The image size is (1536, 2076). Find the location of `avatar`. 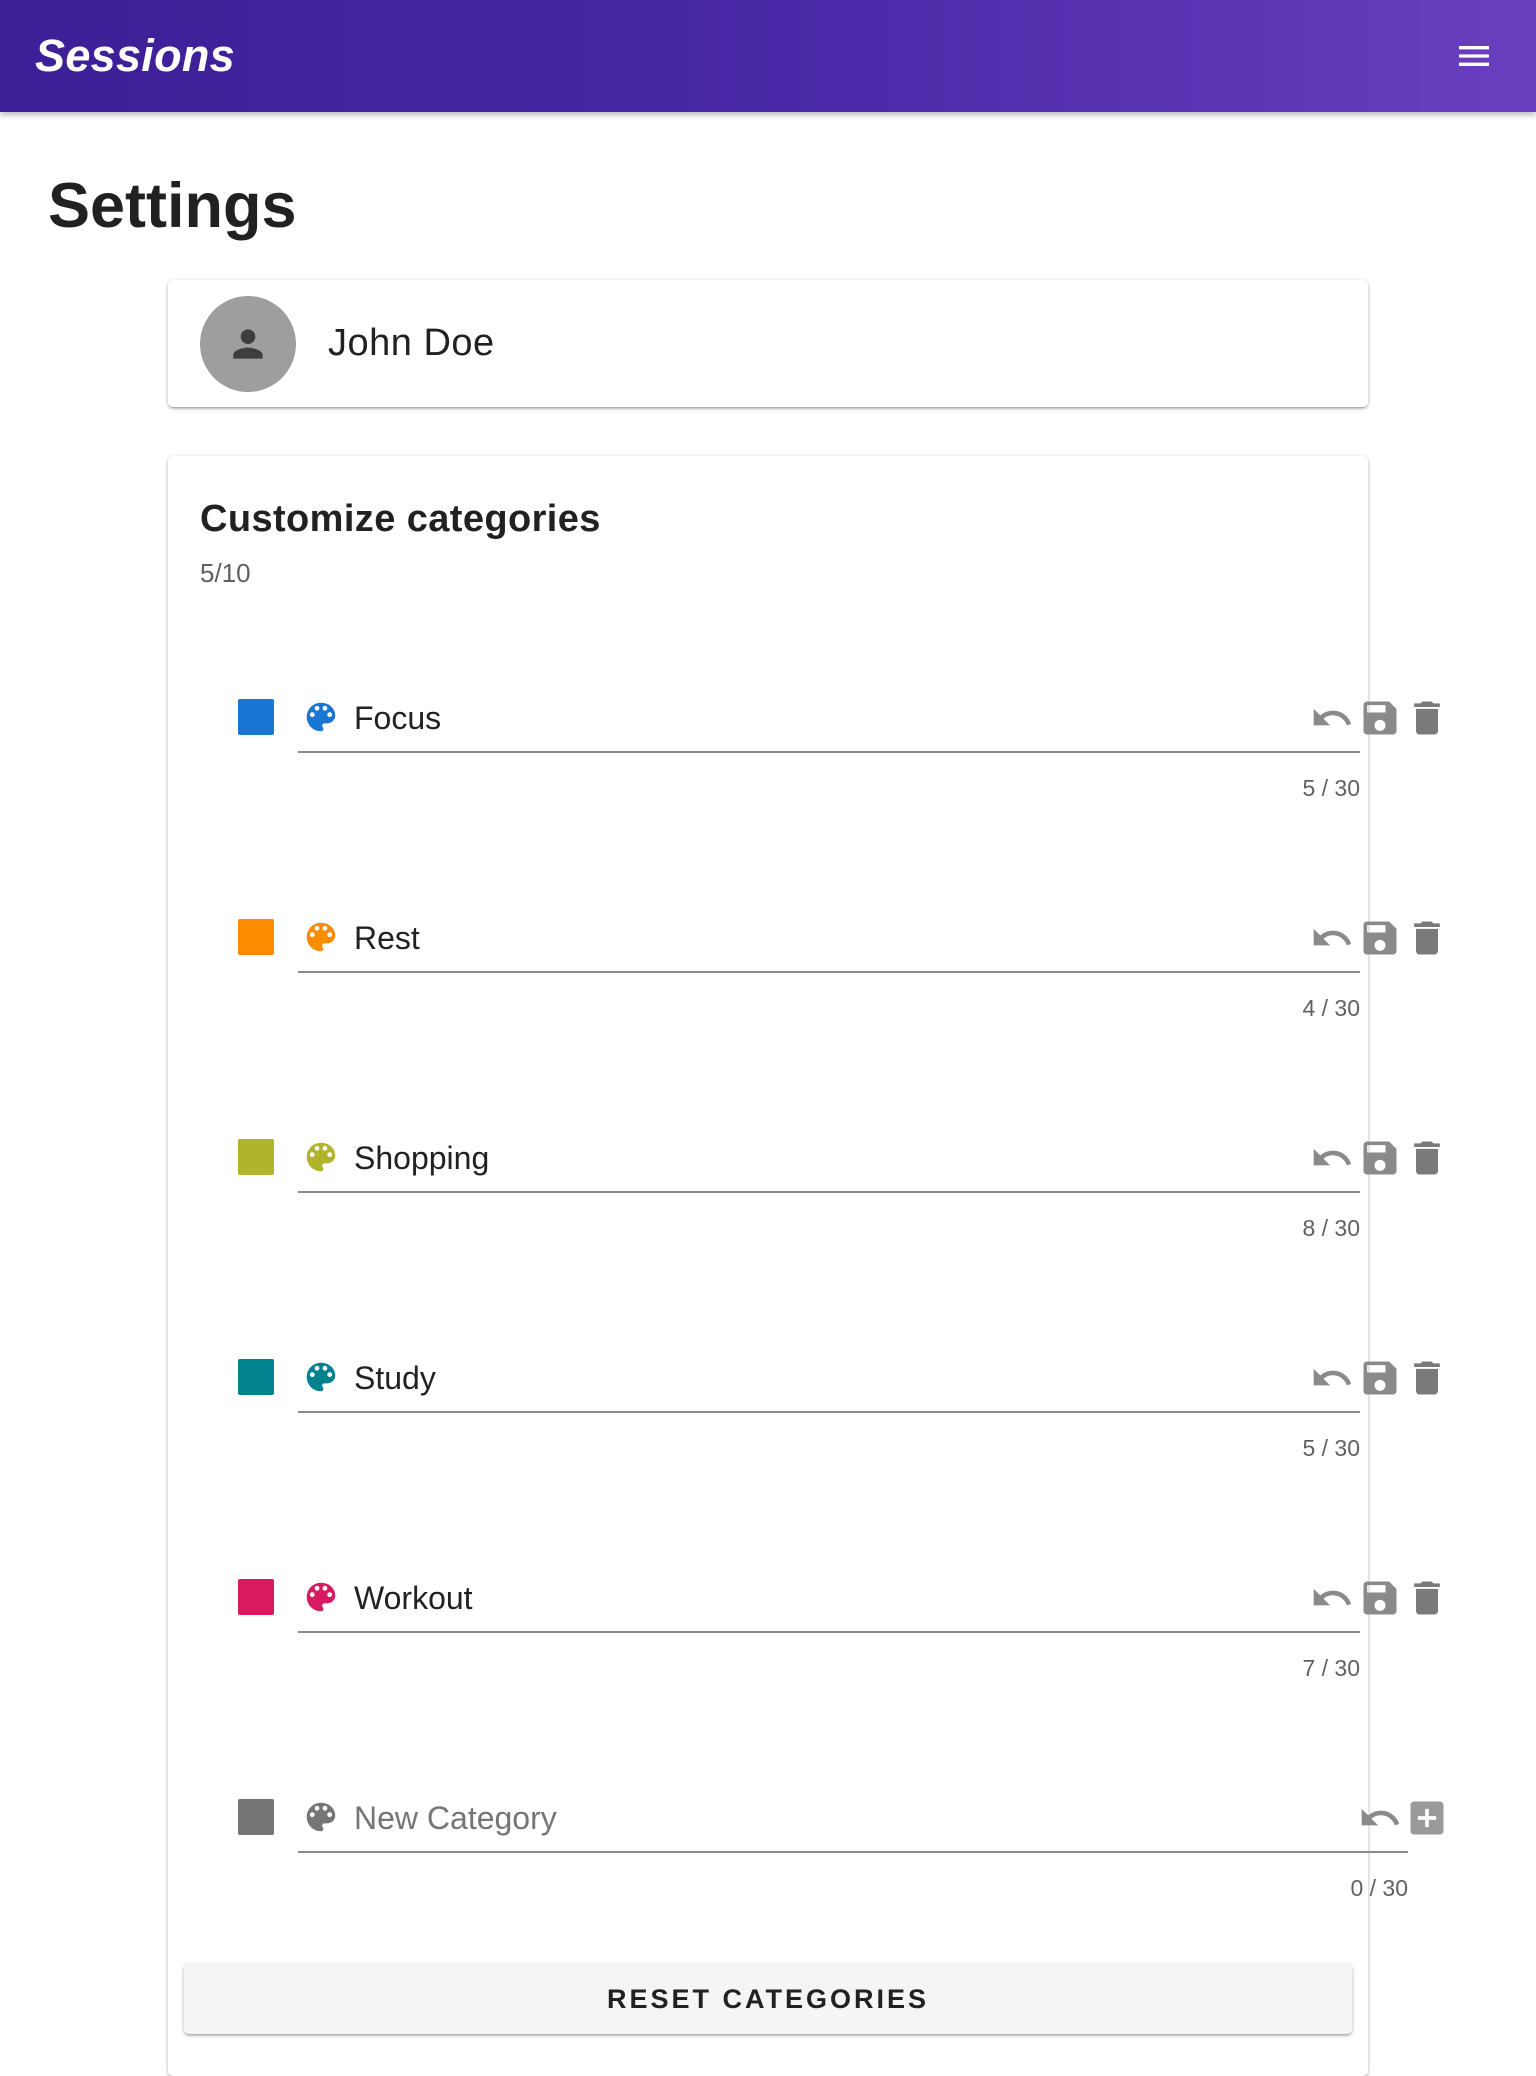

avatar is located at coordinates (248, 343).